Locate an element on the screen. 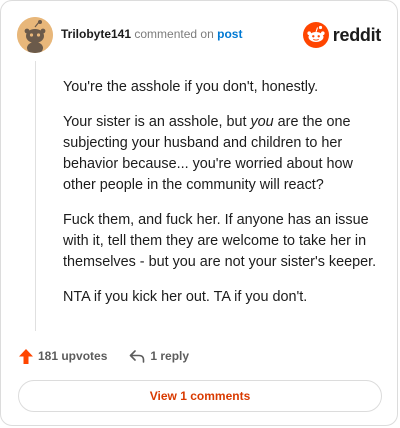 This screenshot has width=400, height=428. reddit-logo: reddit is located at coordinates (342, 35).